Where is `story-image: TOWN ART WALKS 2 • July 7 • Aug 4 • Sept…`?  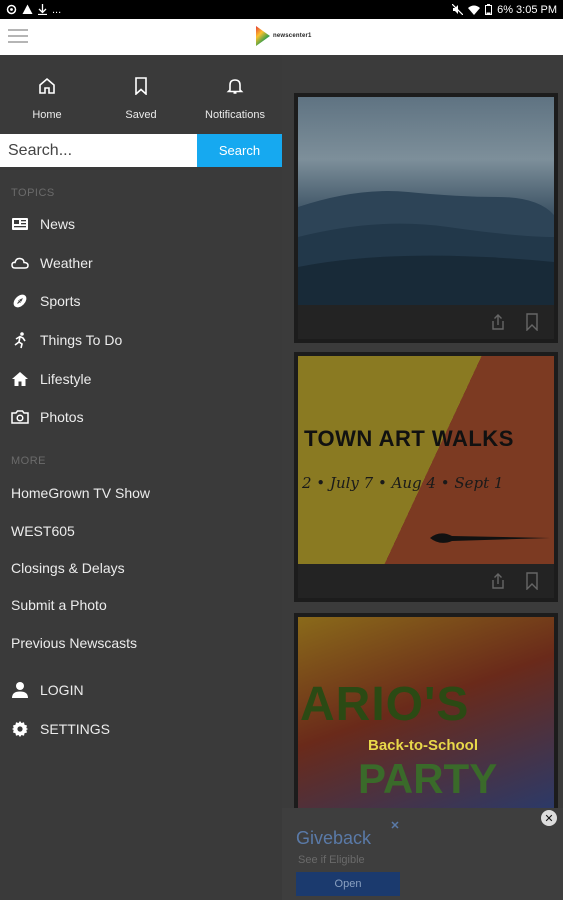 story-image: TOWN ART WALKS 2 • July 7 • Aug 4 • Sept… is located at coordinates (426, 460).